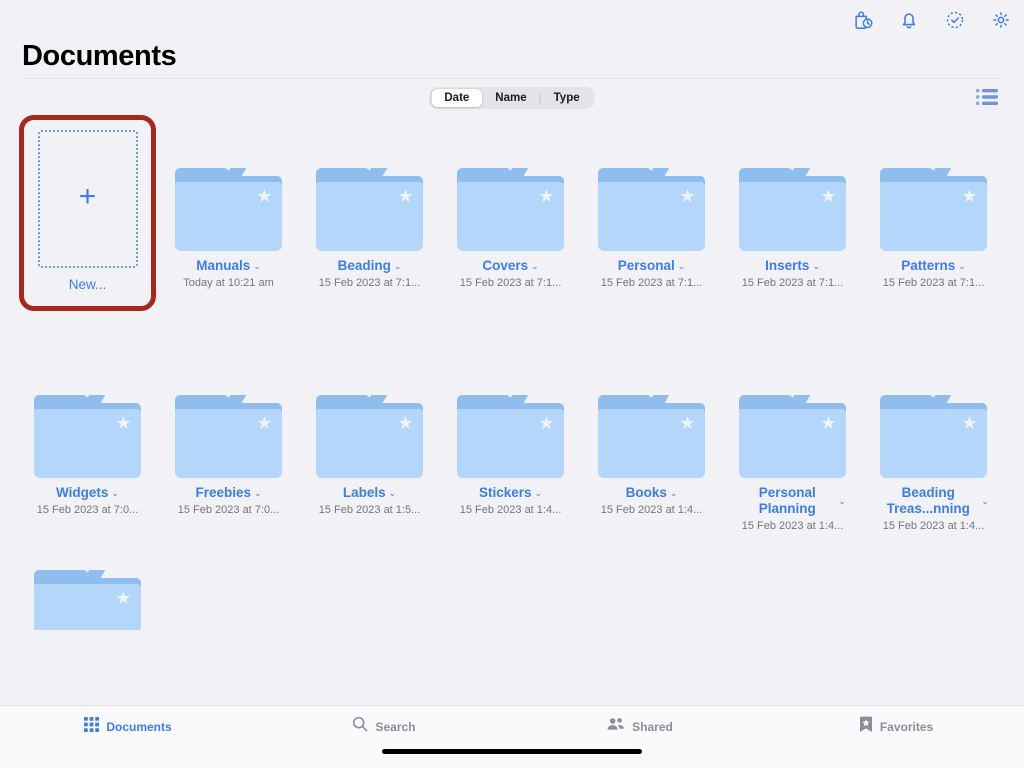 The width and height of the screenshot is (1024, 768). I want to click on header-icon-bar, so click(932, 20).